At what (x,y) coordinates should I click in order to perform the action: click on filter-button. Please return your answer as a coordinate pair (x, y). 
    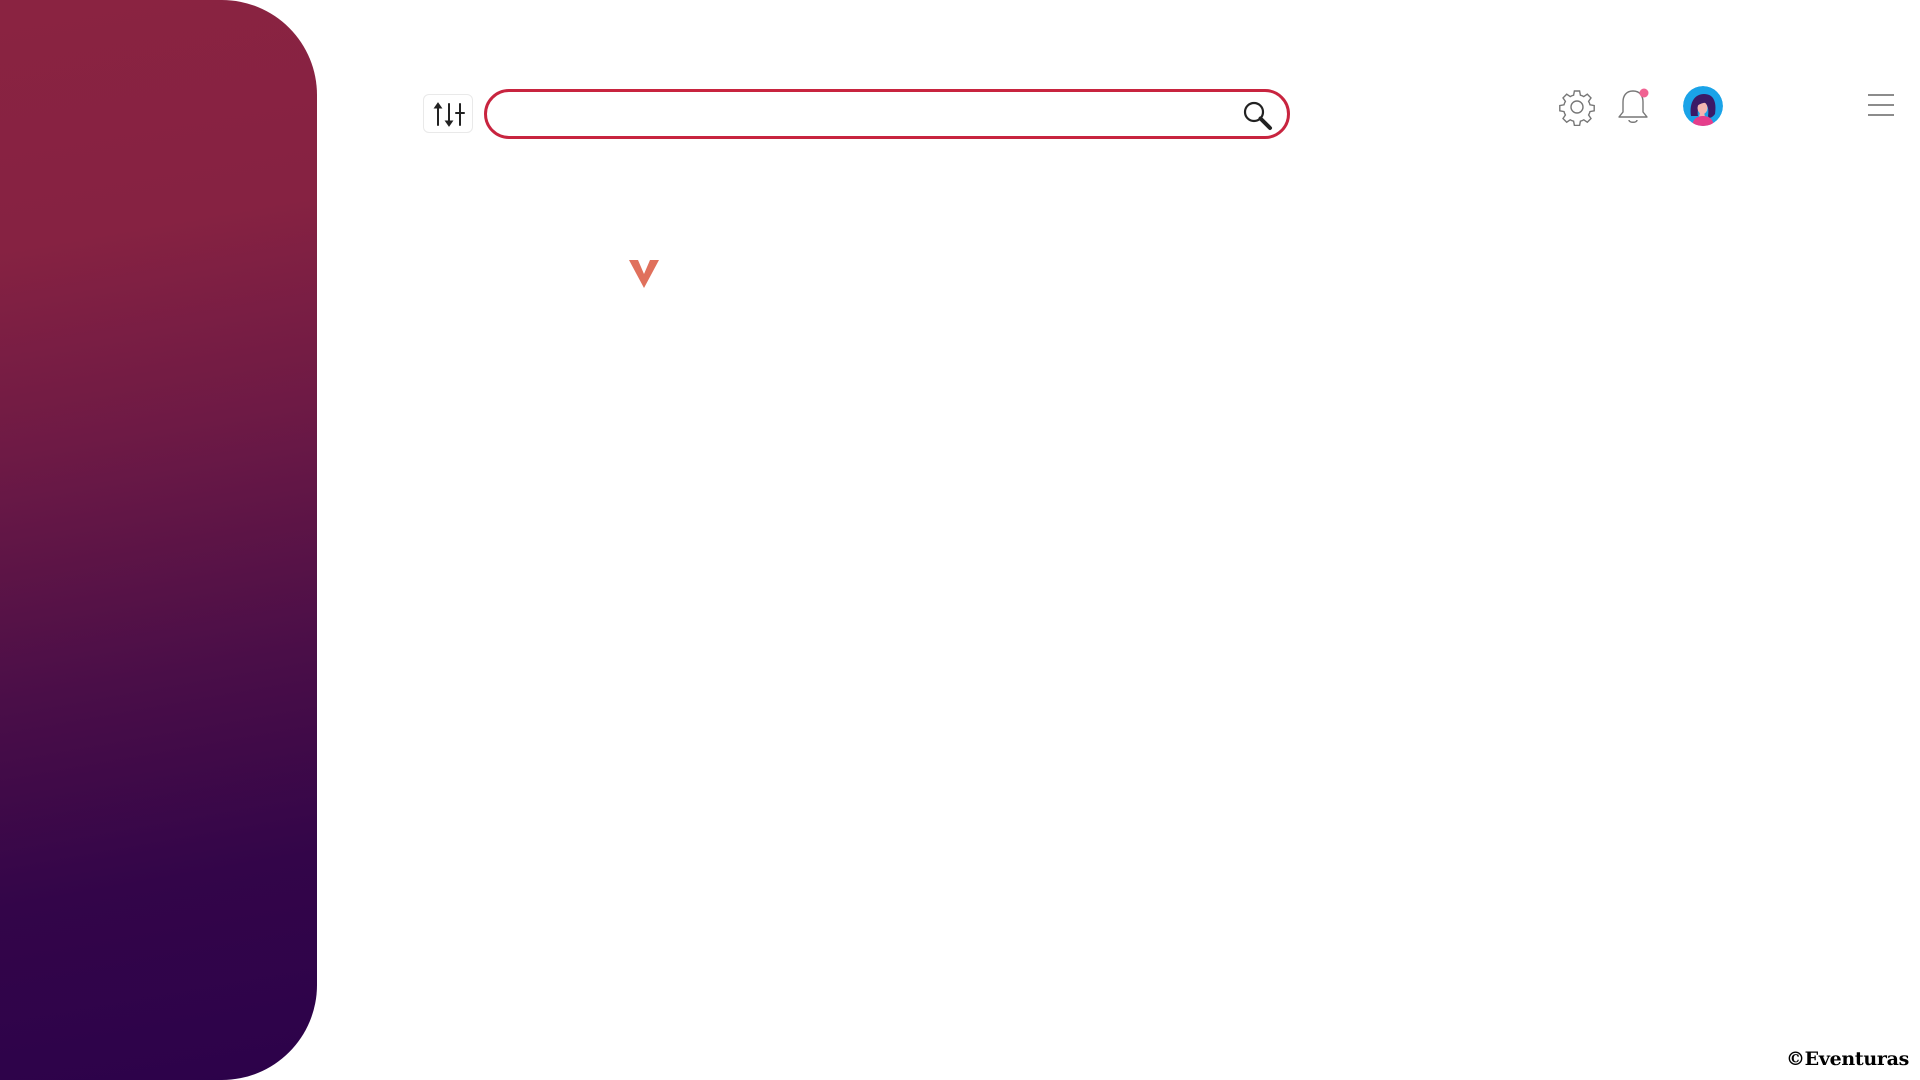
    Looking at the image, I should click on (448, 113).